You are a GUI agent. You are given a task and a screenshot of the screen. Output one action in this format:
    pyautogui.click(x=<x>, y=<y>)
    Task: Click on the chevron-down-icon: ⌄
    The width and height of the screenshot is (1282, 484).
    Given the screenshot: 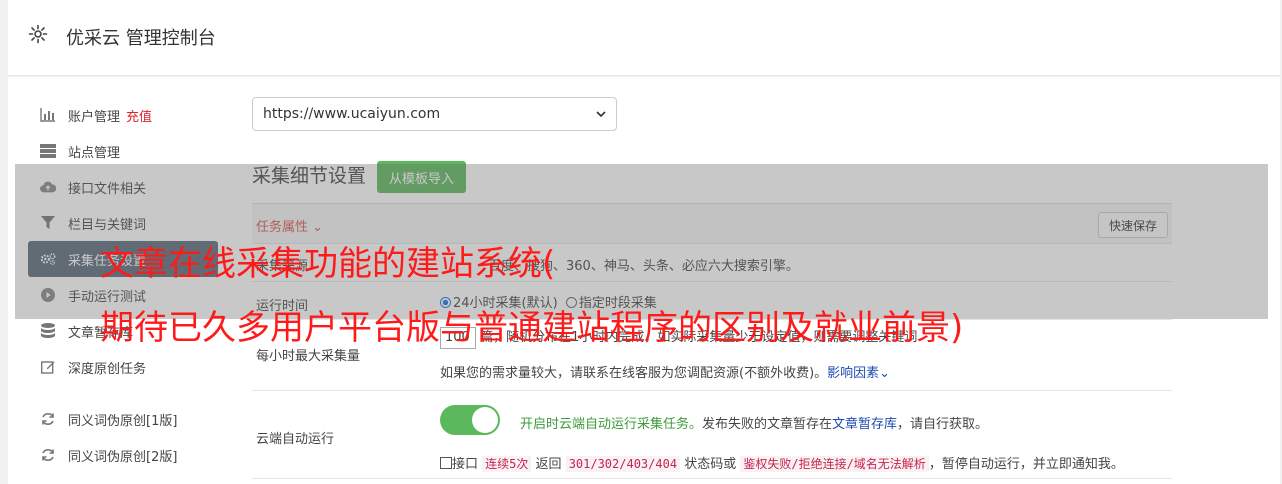 What is the action you would take?
    pyautogui.click(x=885, y=373)
    